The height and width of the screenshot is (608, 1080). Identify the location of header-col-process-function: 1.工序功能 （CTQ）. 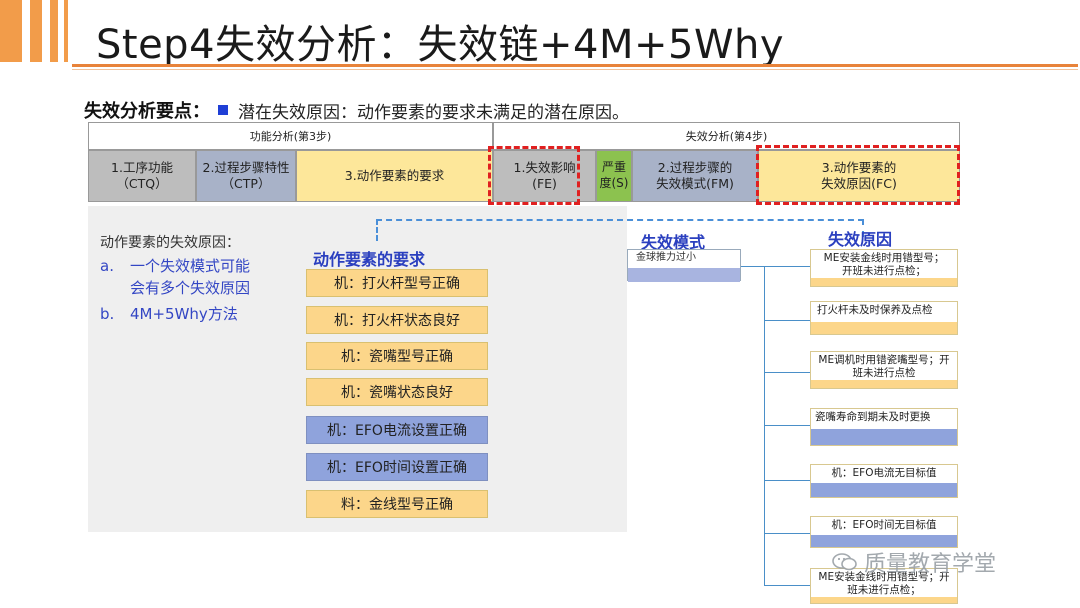
(142, 176).